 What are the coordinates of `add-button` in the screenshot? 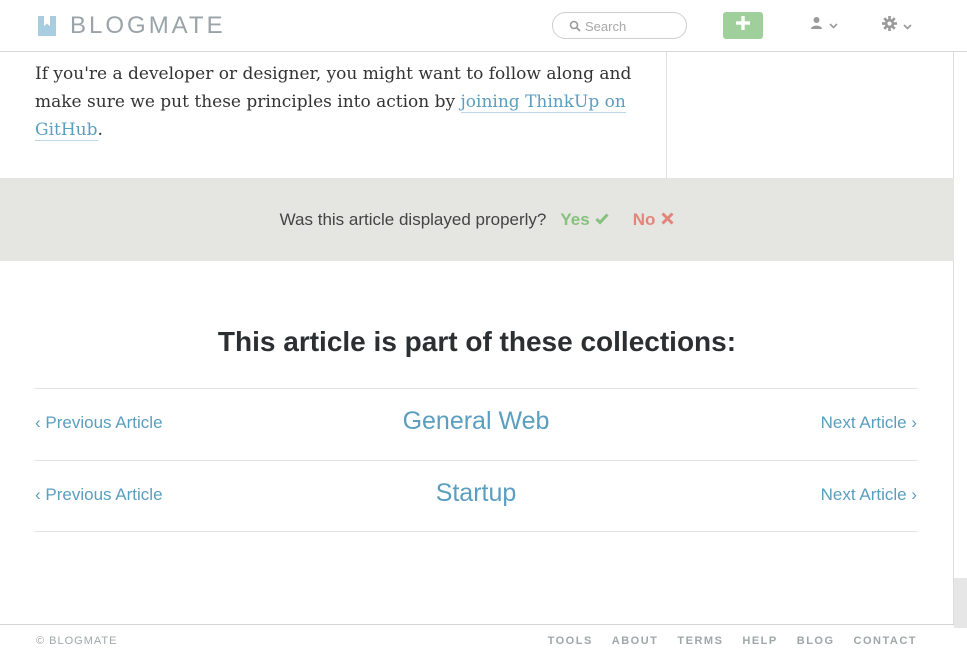 It's located at (743, 25).